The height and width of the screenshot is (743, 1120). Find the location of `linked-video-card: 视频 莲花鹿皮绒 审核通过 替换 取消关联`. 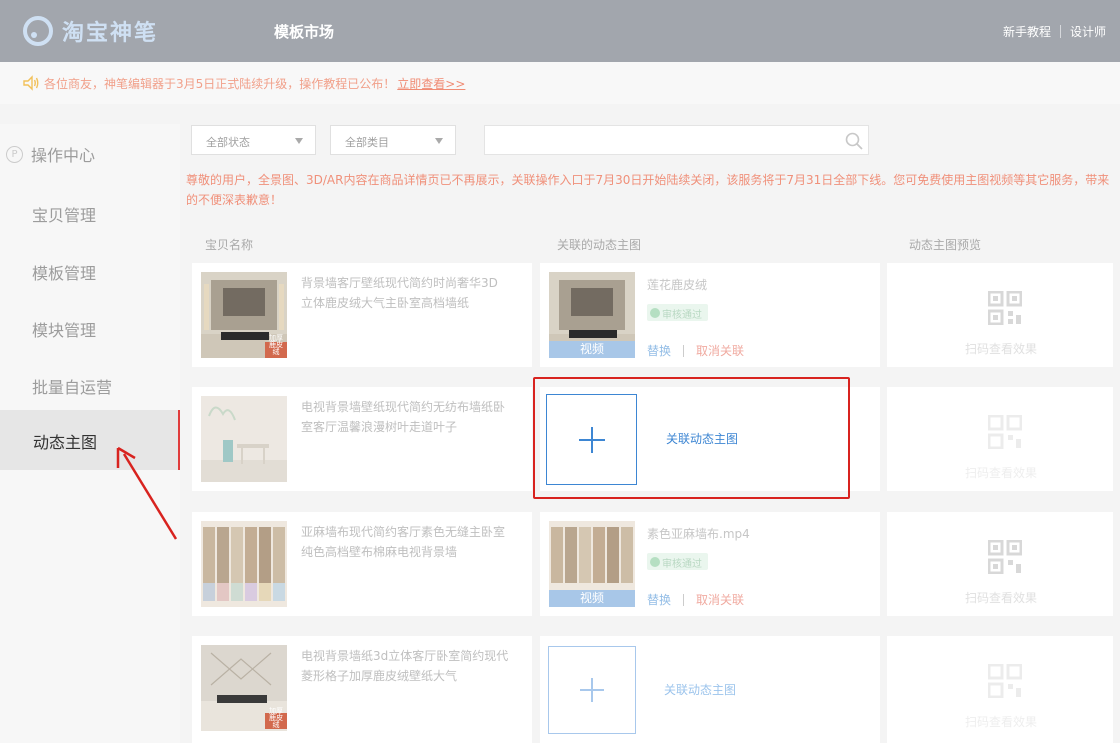

linked-video-card: 视频 莲花鹿皮绒 审核通过 替换 取消关联 is located at coordinates (710, 315).